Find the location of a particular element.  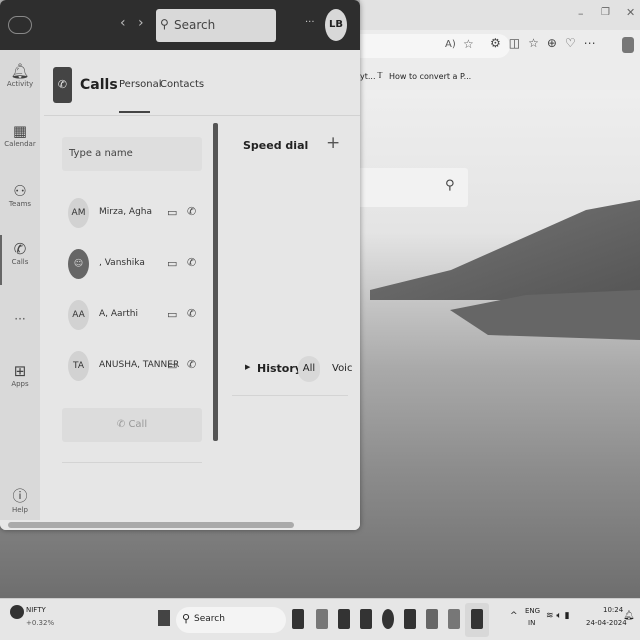

copilot-icon is located at coordinates (628, 45).